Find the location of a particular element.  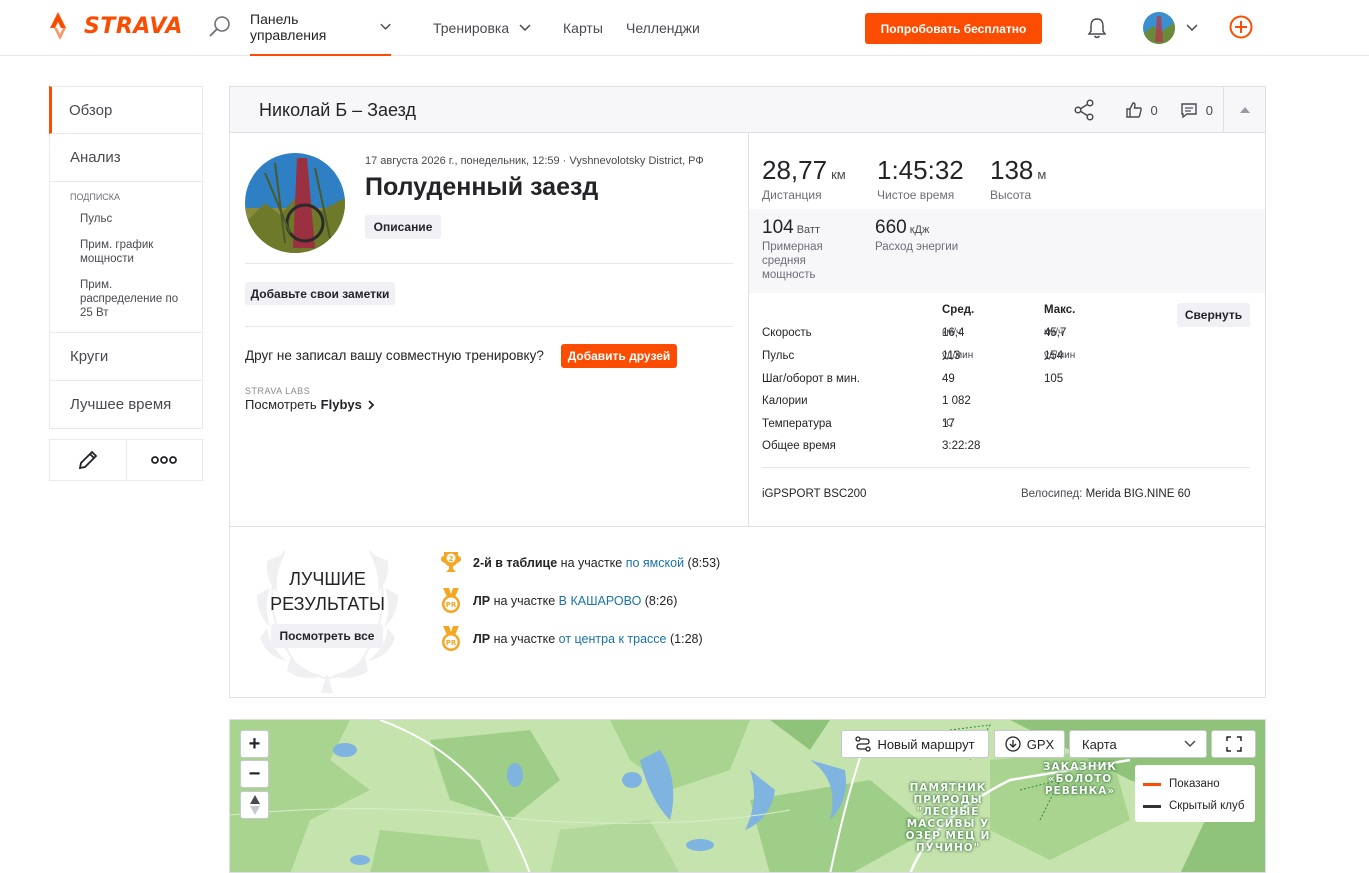

nav-challenges-label: Челленджи is located at coordinates (663, 28).